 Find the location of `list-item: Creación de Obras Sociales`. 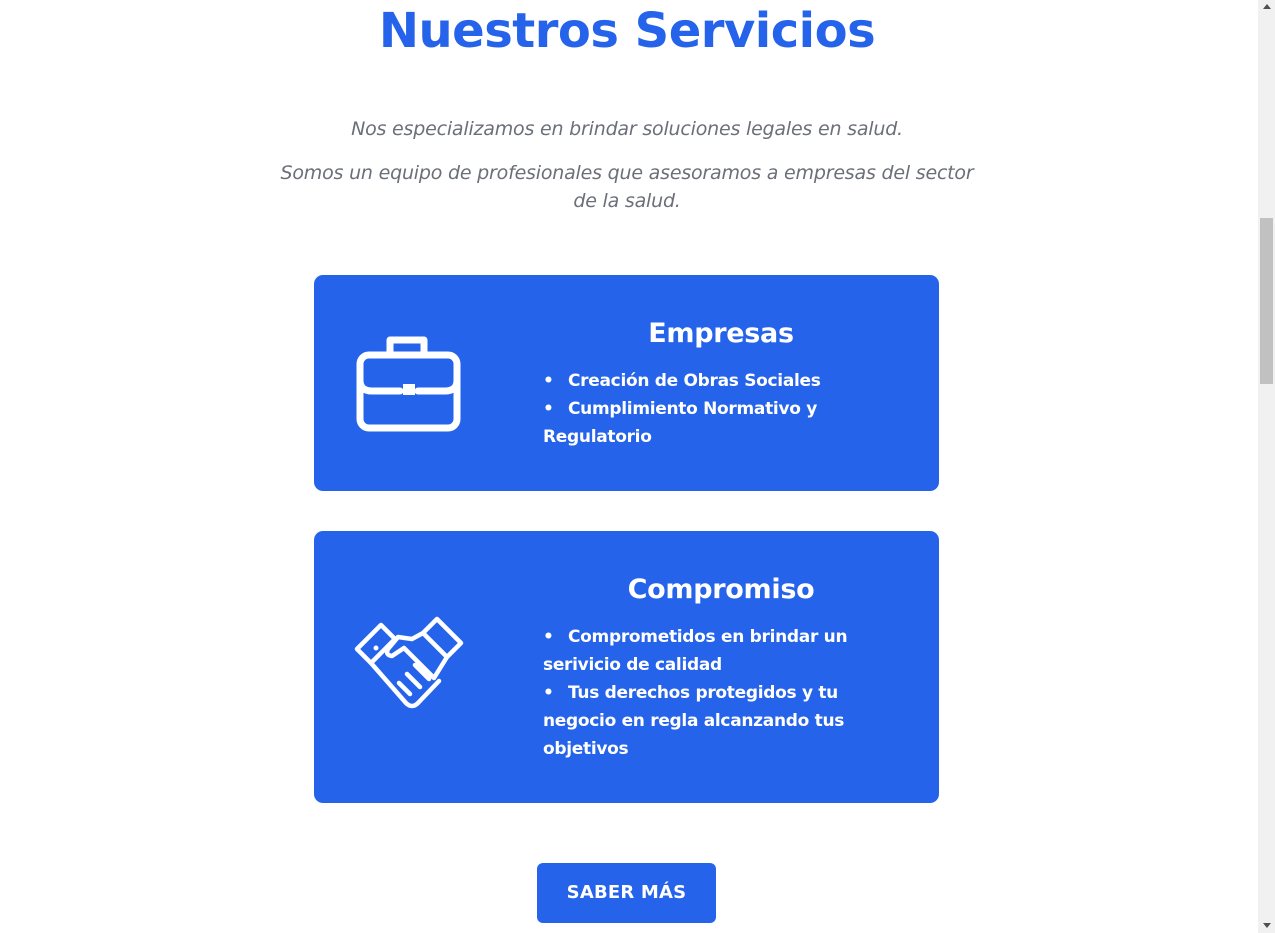

list-item: Creación de Obras Sociales is located at coordinates (708, 381).